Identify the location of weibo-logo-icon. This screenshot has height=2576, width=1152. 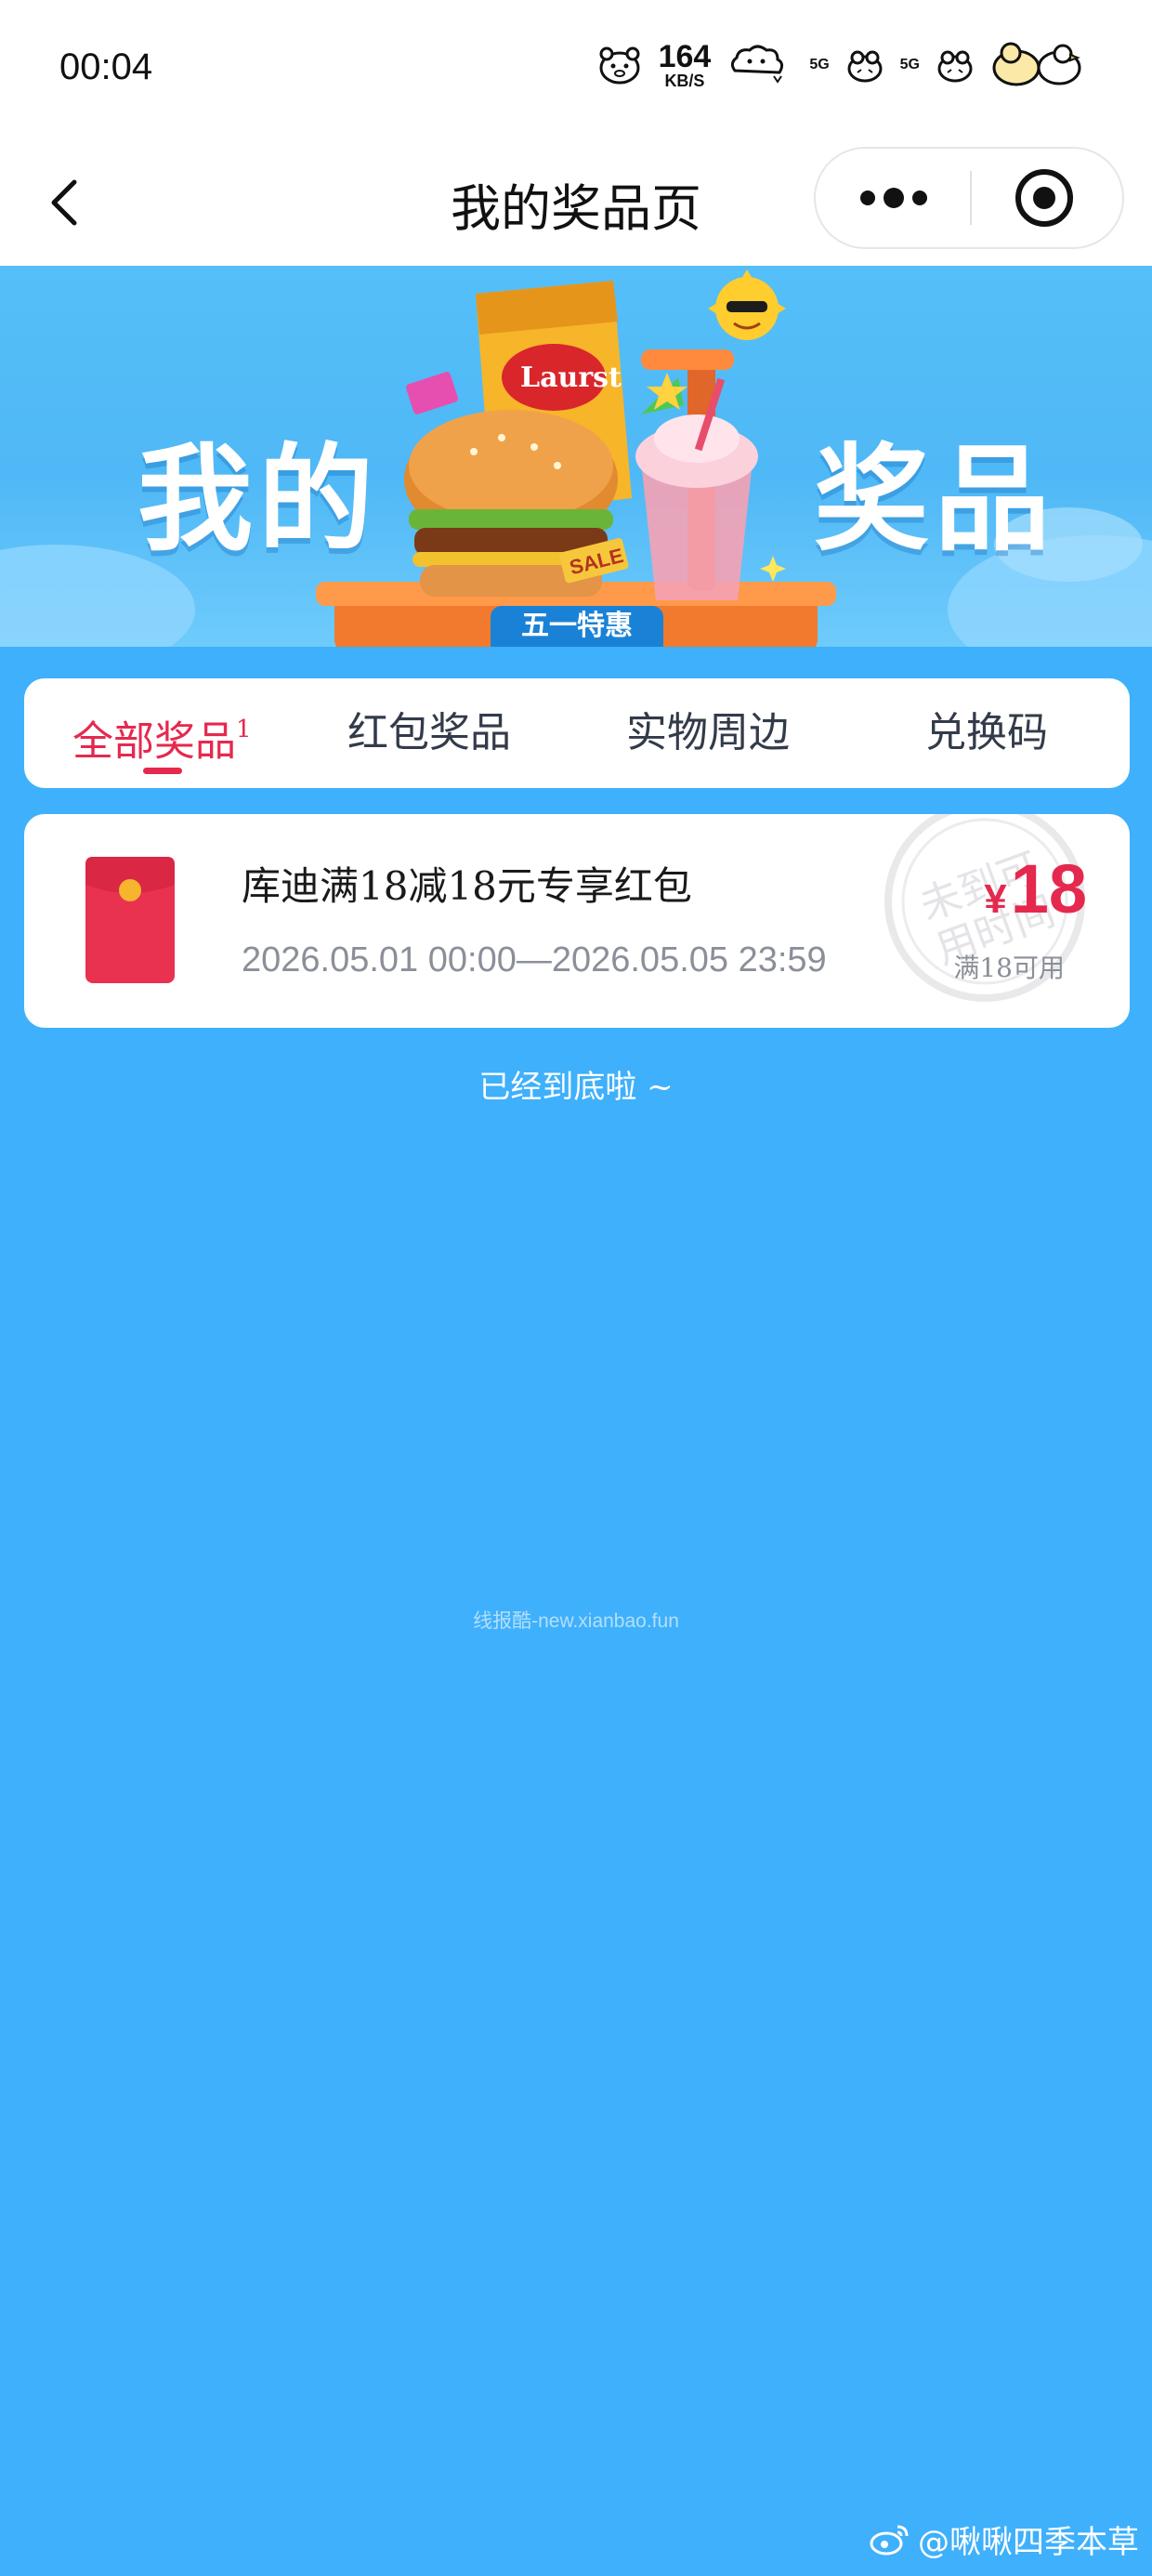
(889, 2540).